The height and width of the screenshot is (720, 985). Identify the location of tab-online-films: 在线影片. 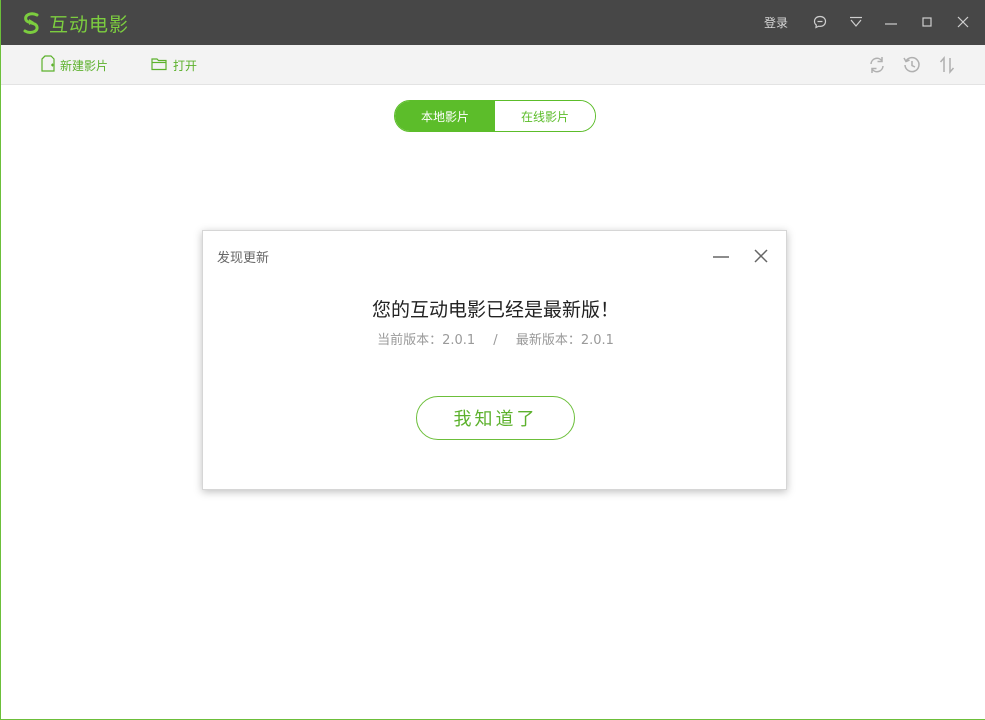
(545, 116).